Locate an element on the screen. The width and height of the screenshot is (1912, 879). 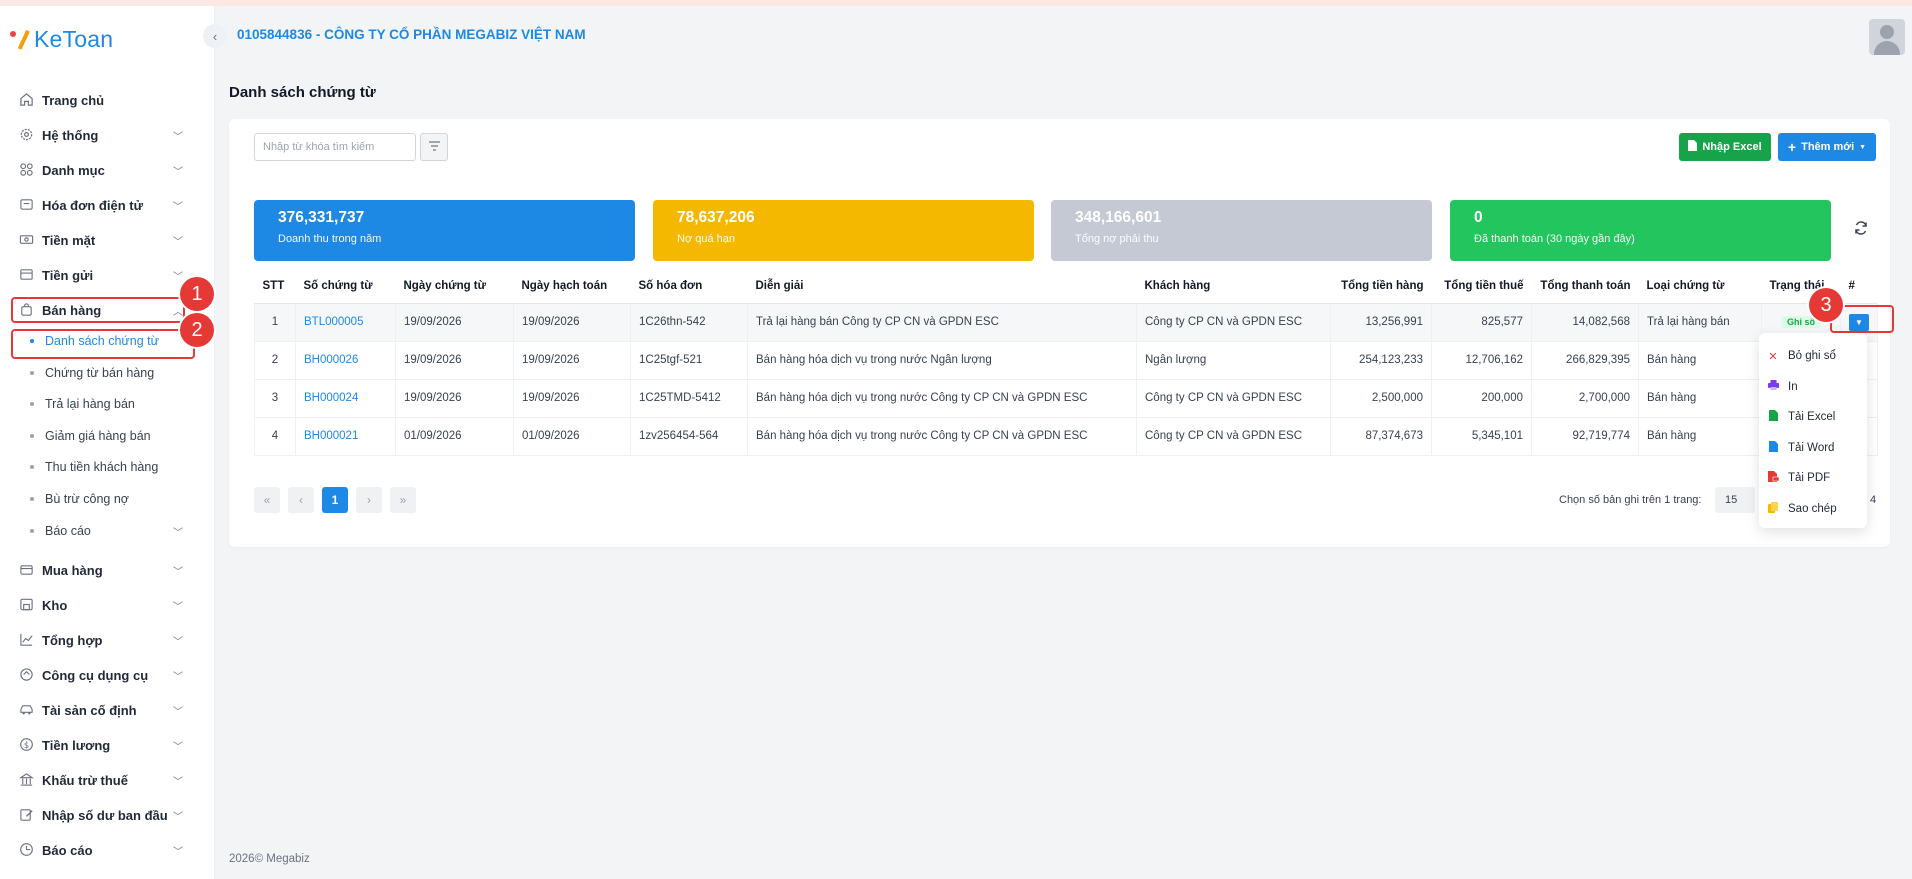
prev-page-button: ‹ is located at coordinates (301, 500).